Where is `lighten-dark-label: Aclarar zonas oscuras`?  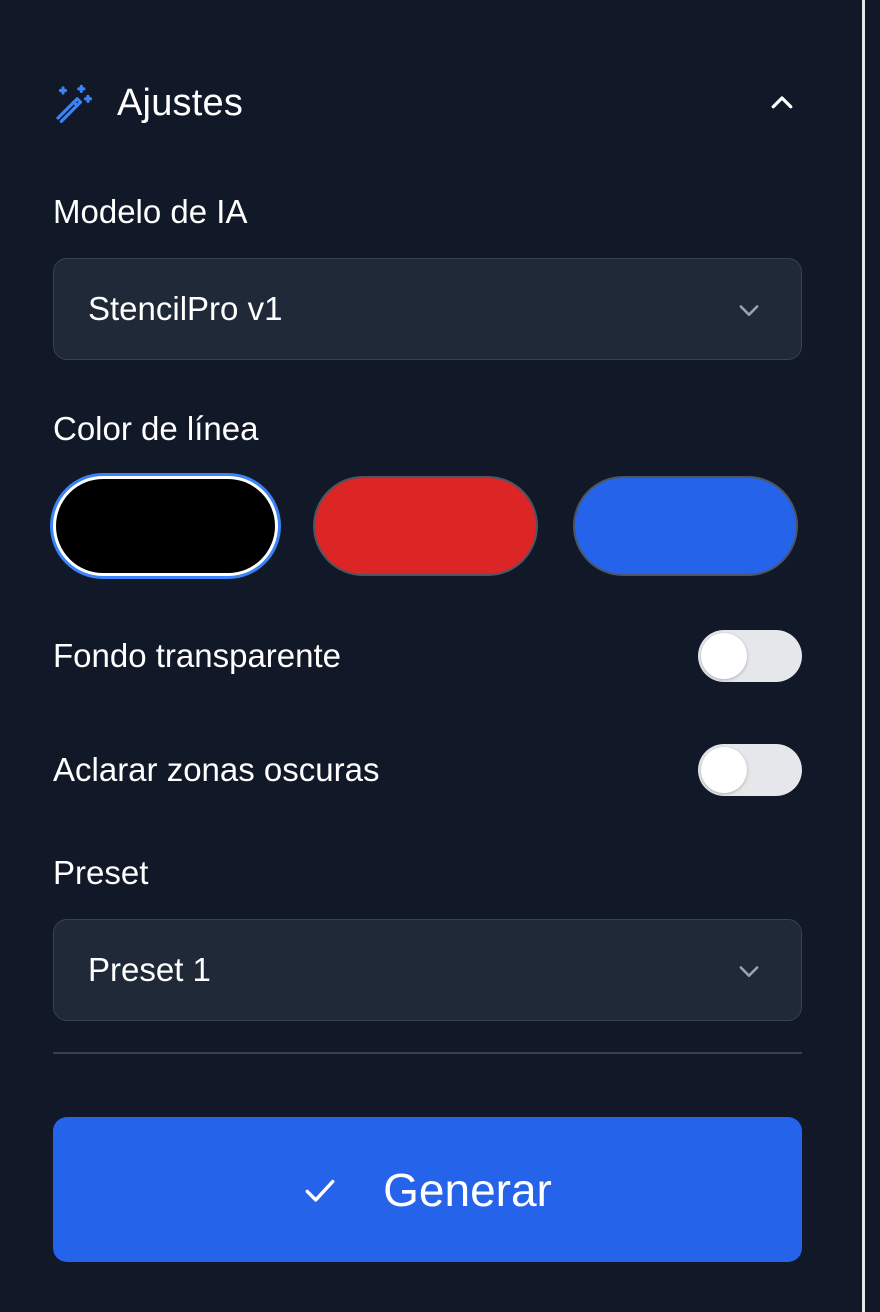
lighten-dark-label: Aclarar zonas oscuras is located at coordinates (216, 769).